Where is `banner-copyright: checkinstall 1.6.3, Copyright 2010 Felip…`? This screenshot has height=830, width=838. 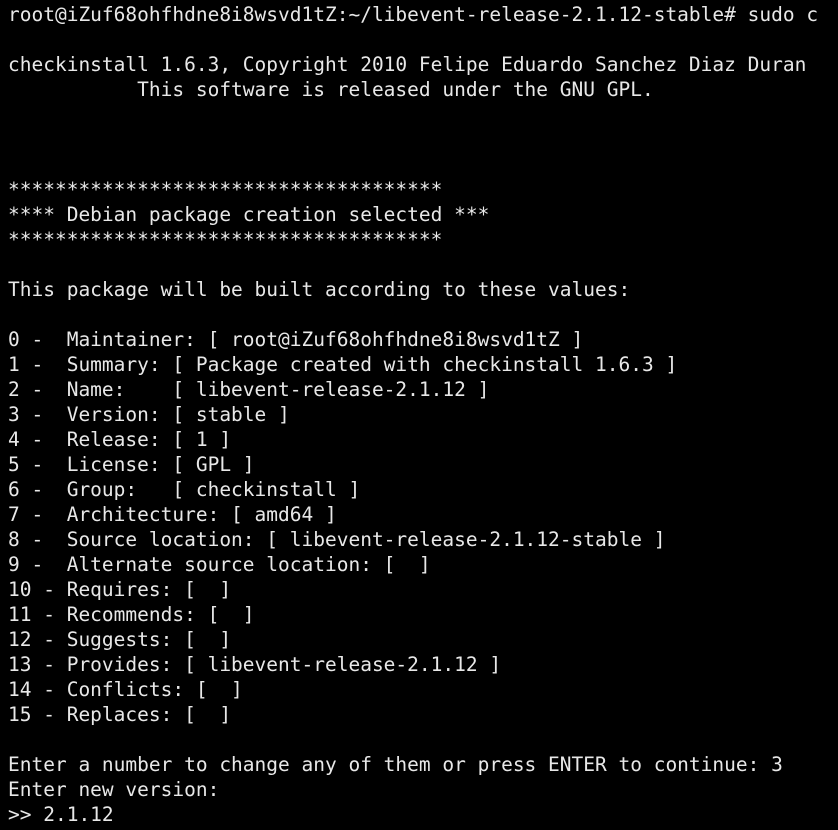 banner-copyright: checkinstall 1.6.3, Copyright 2010 Felip… is located at coordinates (407, 64).